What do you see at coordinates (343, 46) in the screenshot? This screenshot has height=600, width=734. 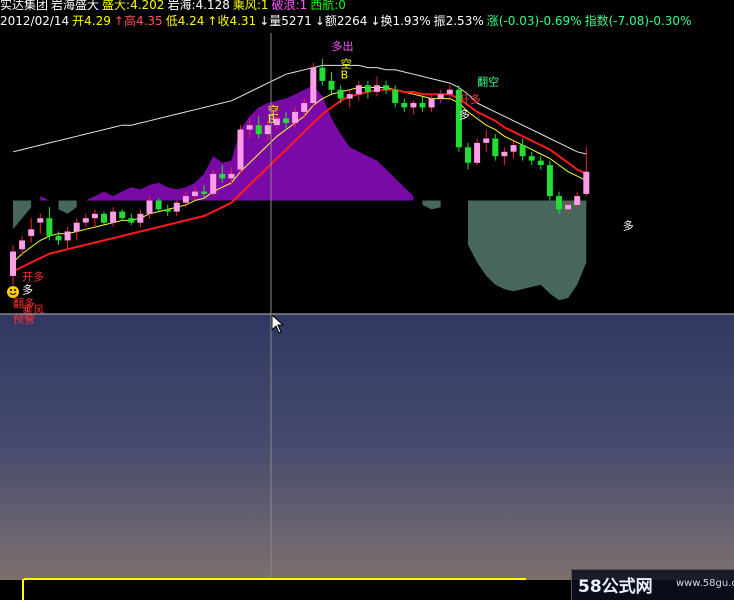 I see `signal-label: 多出` at bounding box center [343, 46].